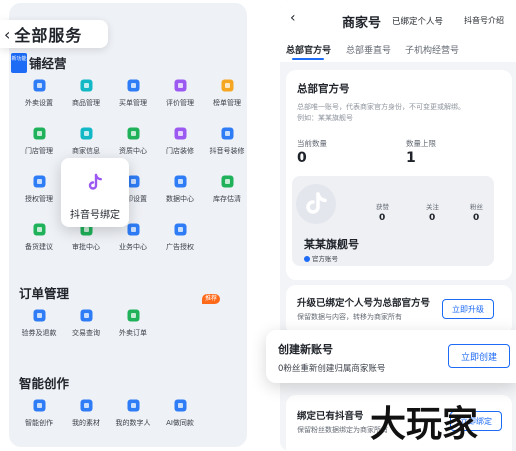 The width and height of the screenshot is (516, 451). What do you see at coordinates (323, 89) in the screenshot?
I see `card-title: 总部官方号` at bounding box center [323, 89].